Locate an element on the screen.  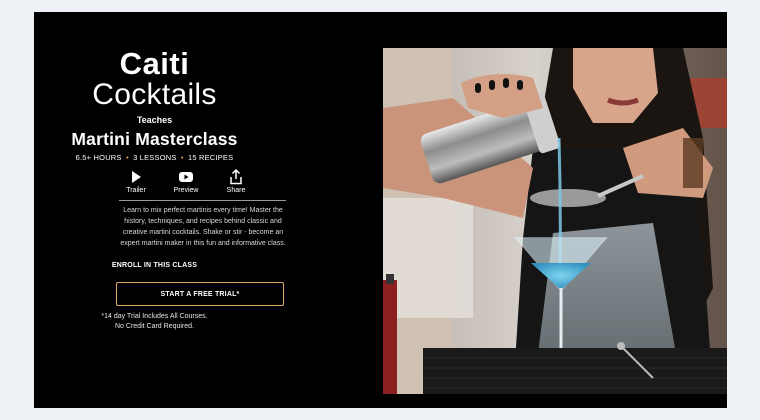
instructor-first-name: Caiti is located at coordinates (154, 63).